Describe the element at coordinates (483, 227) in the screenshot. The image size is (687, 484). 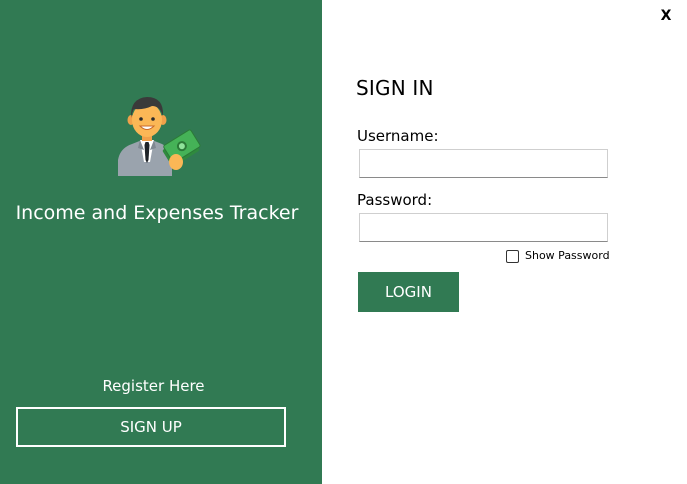
I see `password-input` at that location.